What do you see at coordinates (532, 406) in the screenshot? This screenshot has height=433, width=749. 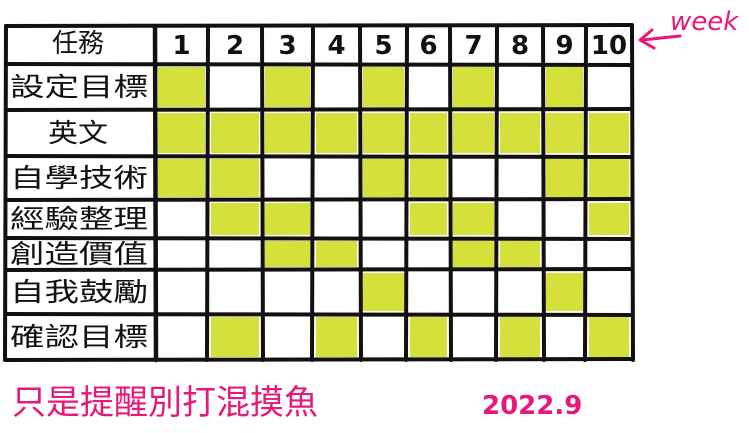 I see `footer-date: 2022.9` at bounding box center [532, 406].